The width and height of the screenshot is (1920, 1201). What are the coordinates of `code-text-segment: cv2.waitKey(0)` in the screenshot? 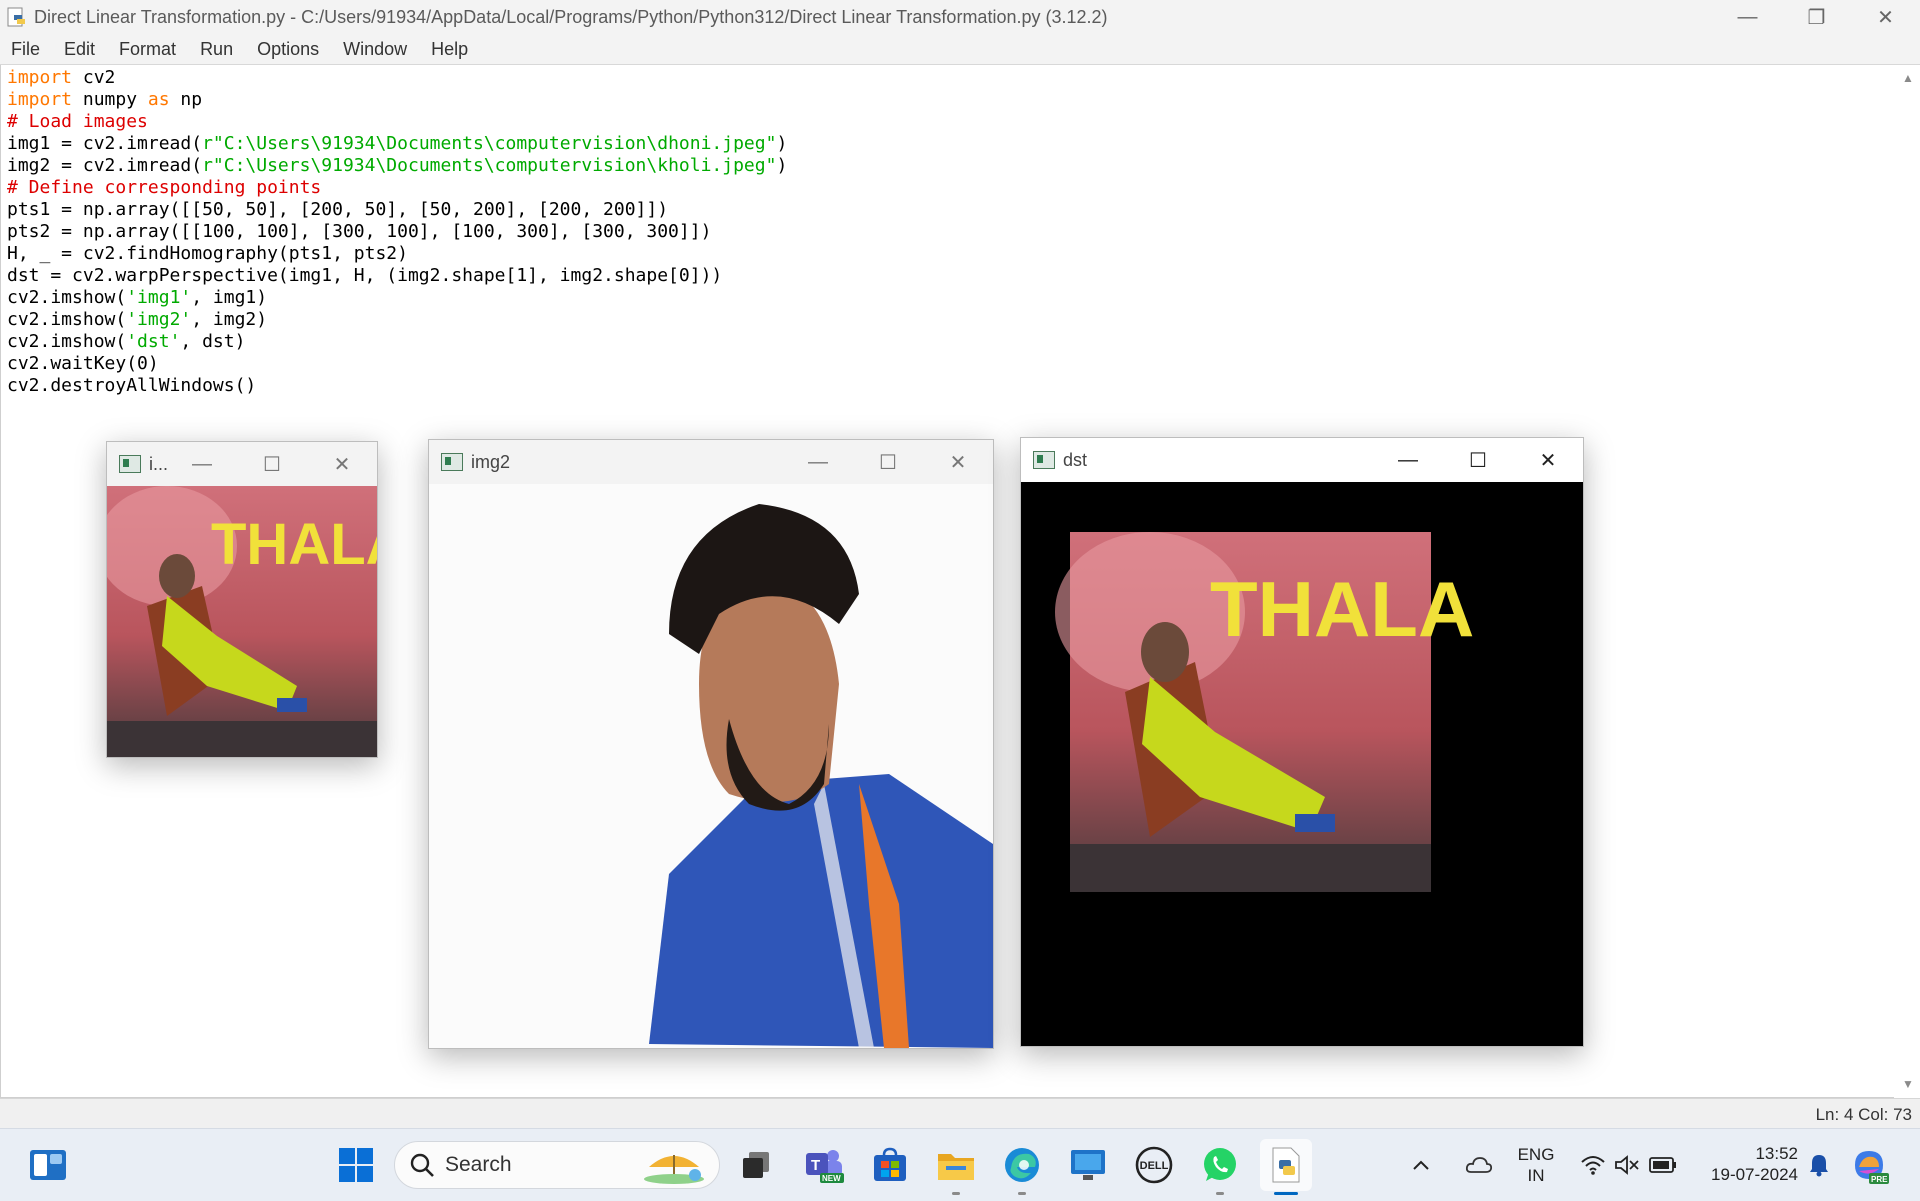 It's located at (83, 363).